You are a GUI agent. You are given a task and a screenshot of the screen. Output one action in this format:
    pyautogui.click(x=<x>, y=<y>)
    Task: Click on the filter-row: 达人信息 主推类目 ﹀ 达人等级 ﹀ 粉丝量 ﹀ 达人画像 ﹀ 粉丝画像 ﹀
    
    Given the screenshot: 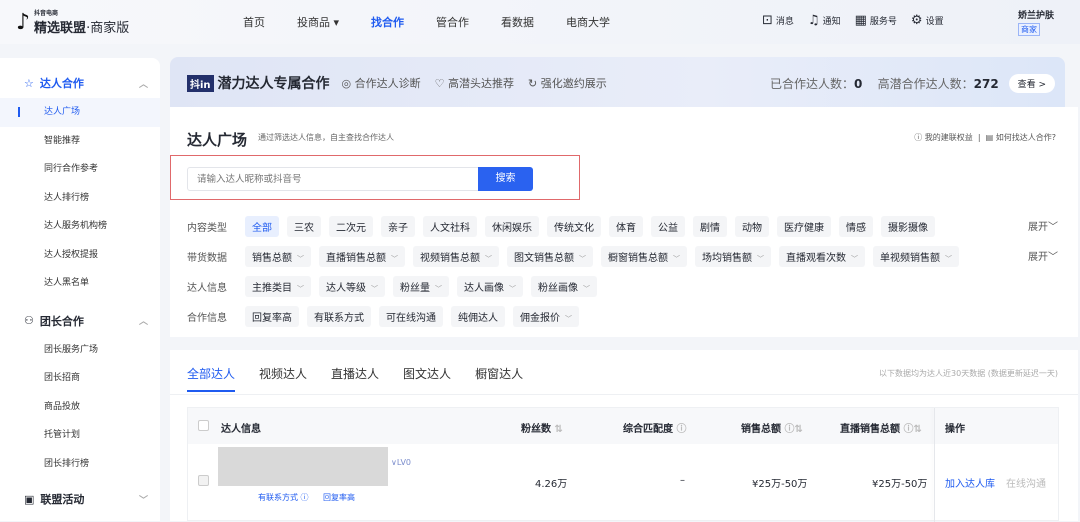 What is the action you would take?
    pyautogui.click(x=396, y=286)
    